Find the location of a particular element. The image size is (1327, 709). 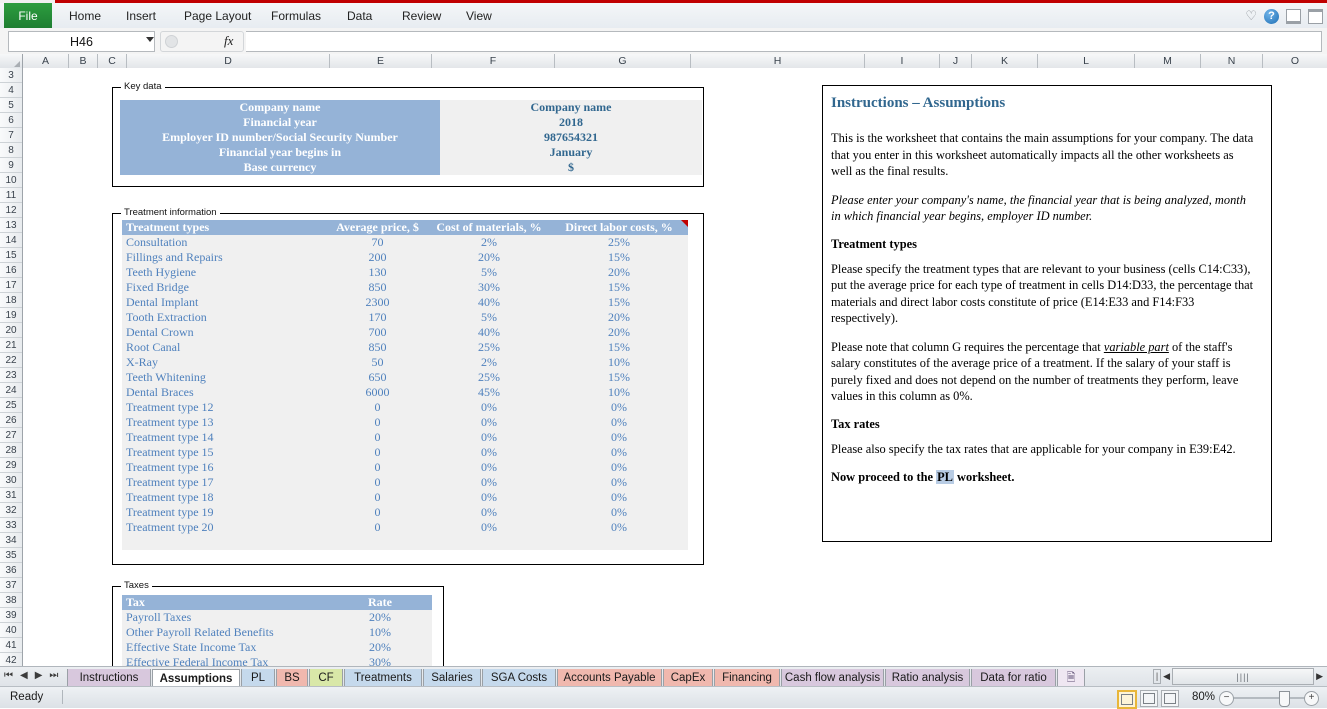

treatment-price-cell: 170 is located at coordinates (377, 317).